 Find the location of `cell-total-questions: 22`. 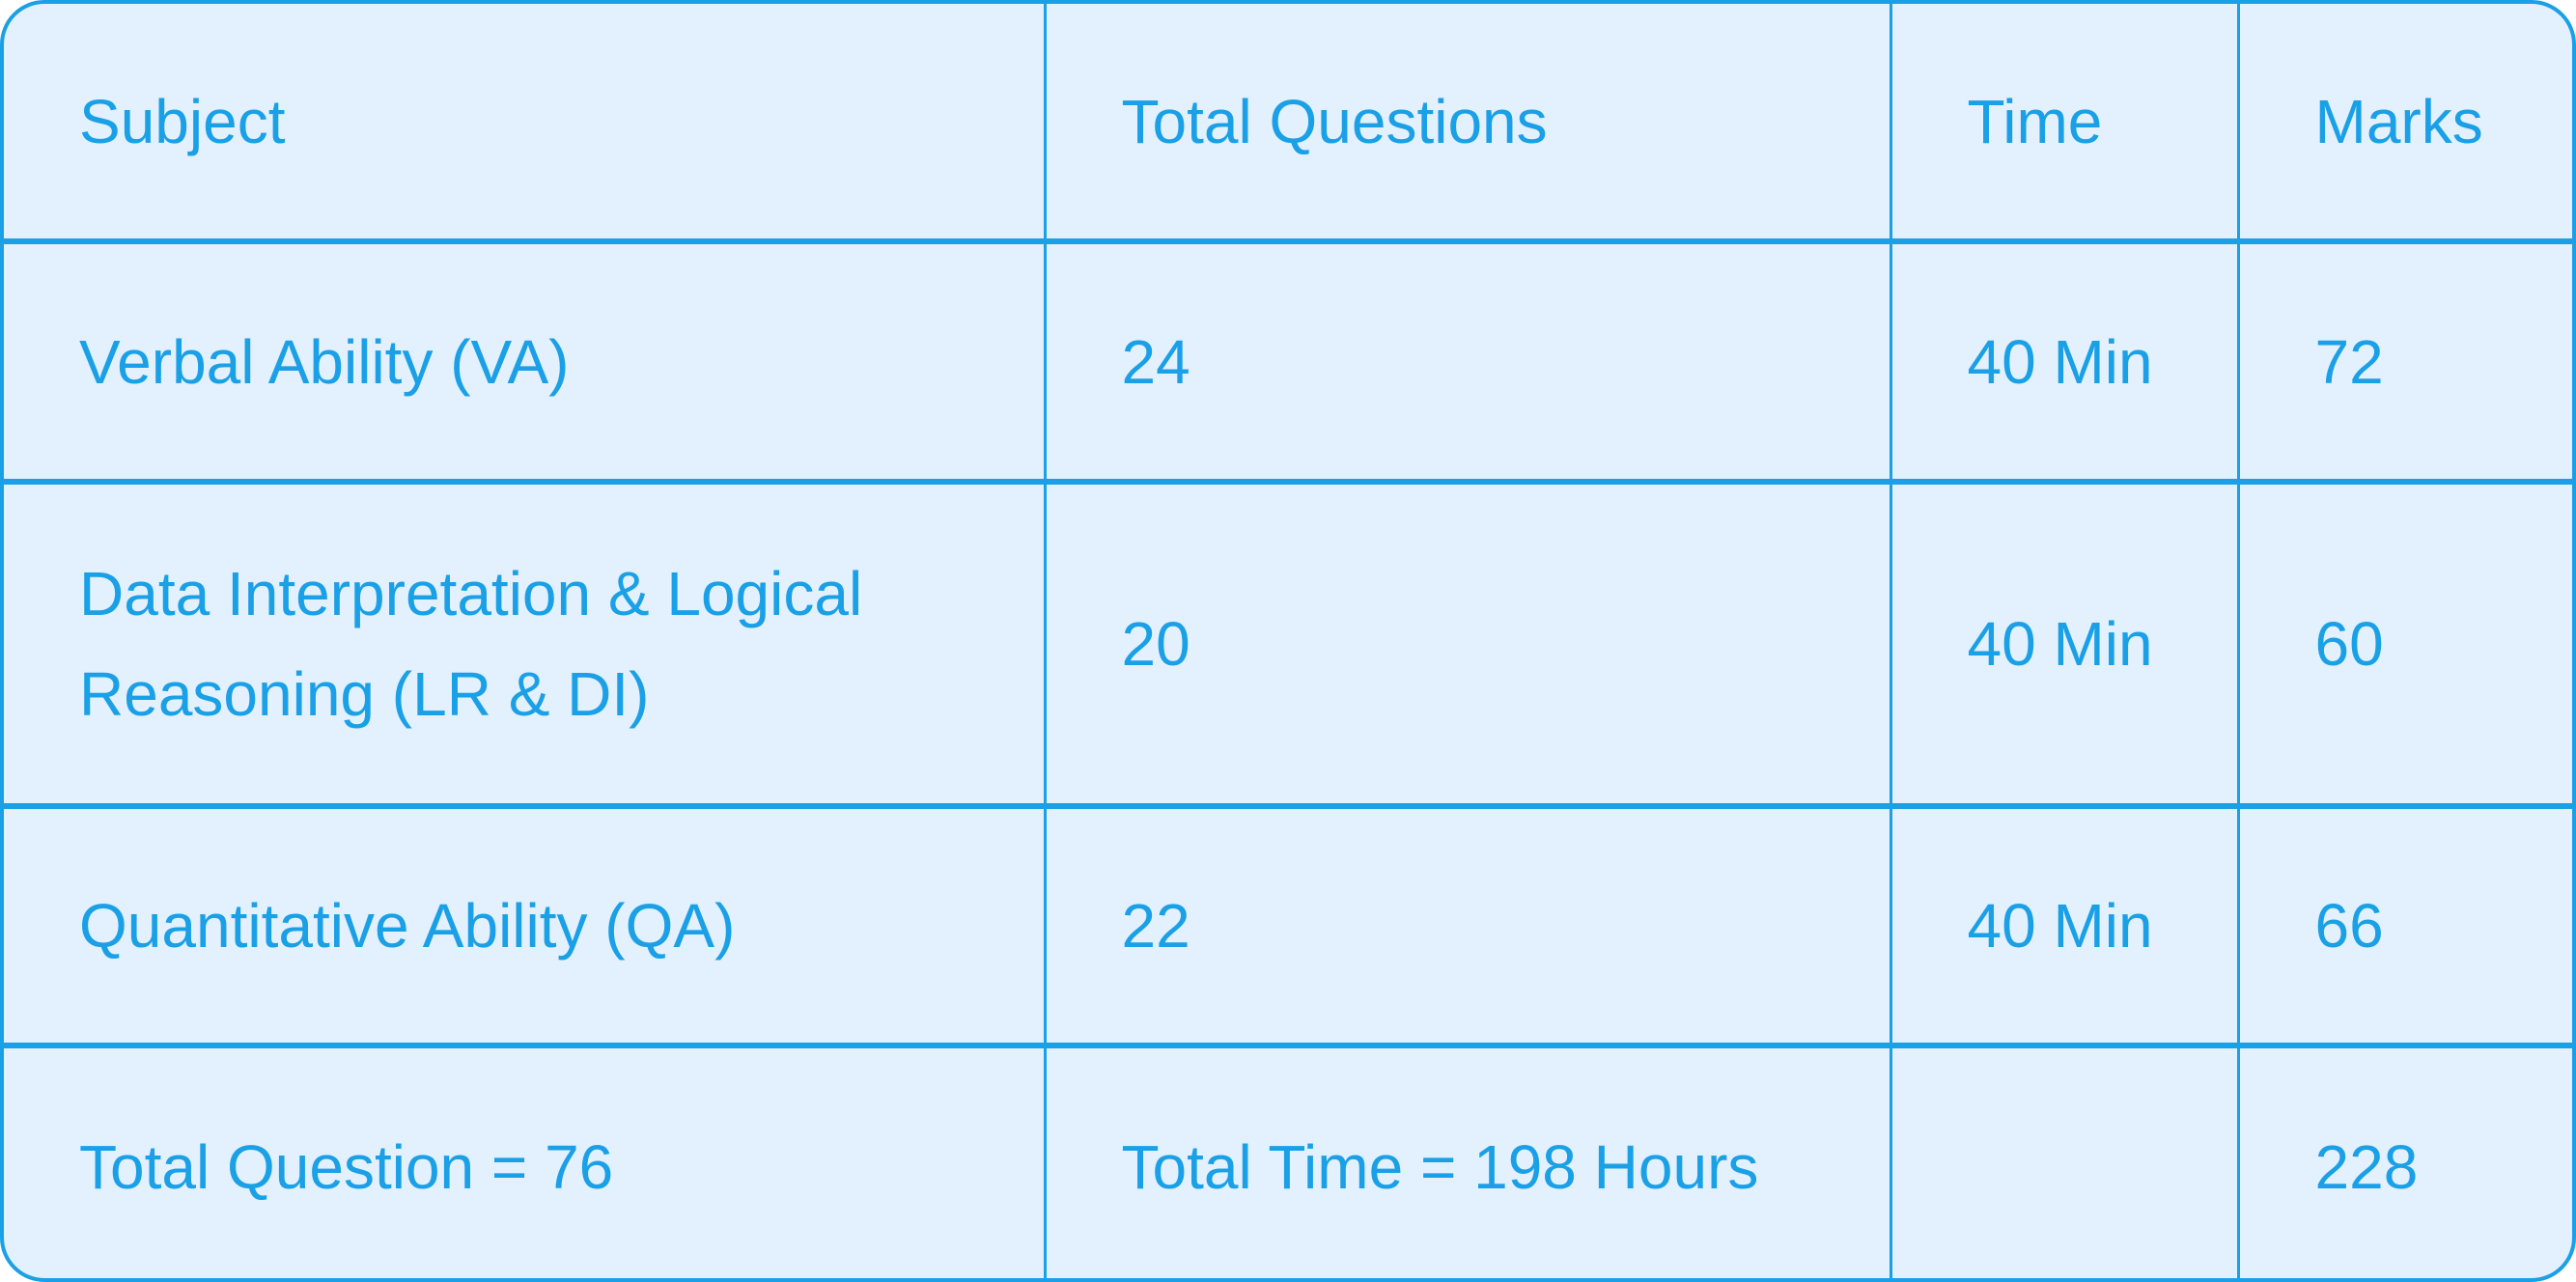

cell-total-questions: 22 is located at coordinates (1469, 927).